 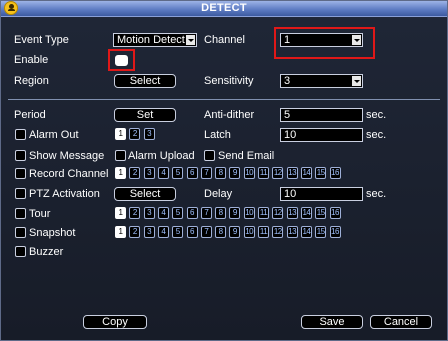 I want to click on snapshot-checkbox, so click(x=20, y=232).